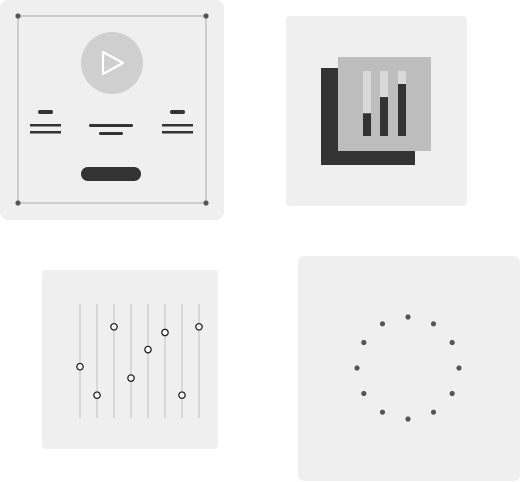  What do you see at coordinates (18, 203) in the screenshot?
I see `selection-handle-bottom-left` at bounding box center [18, 203].